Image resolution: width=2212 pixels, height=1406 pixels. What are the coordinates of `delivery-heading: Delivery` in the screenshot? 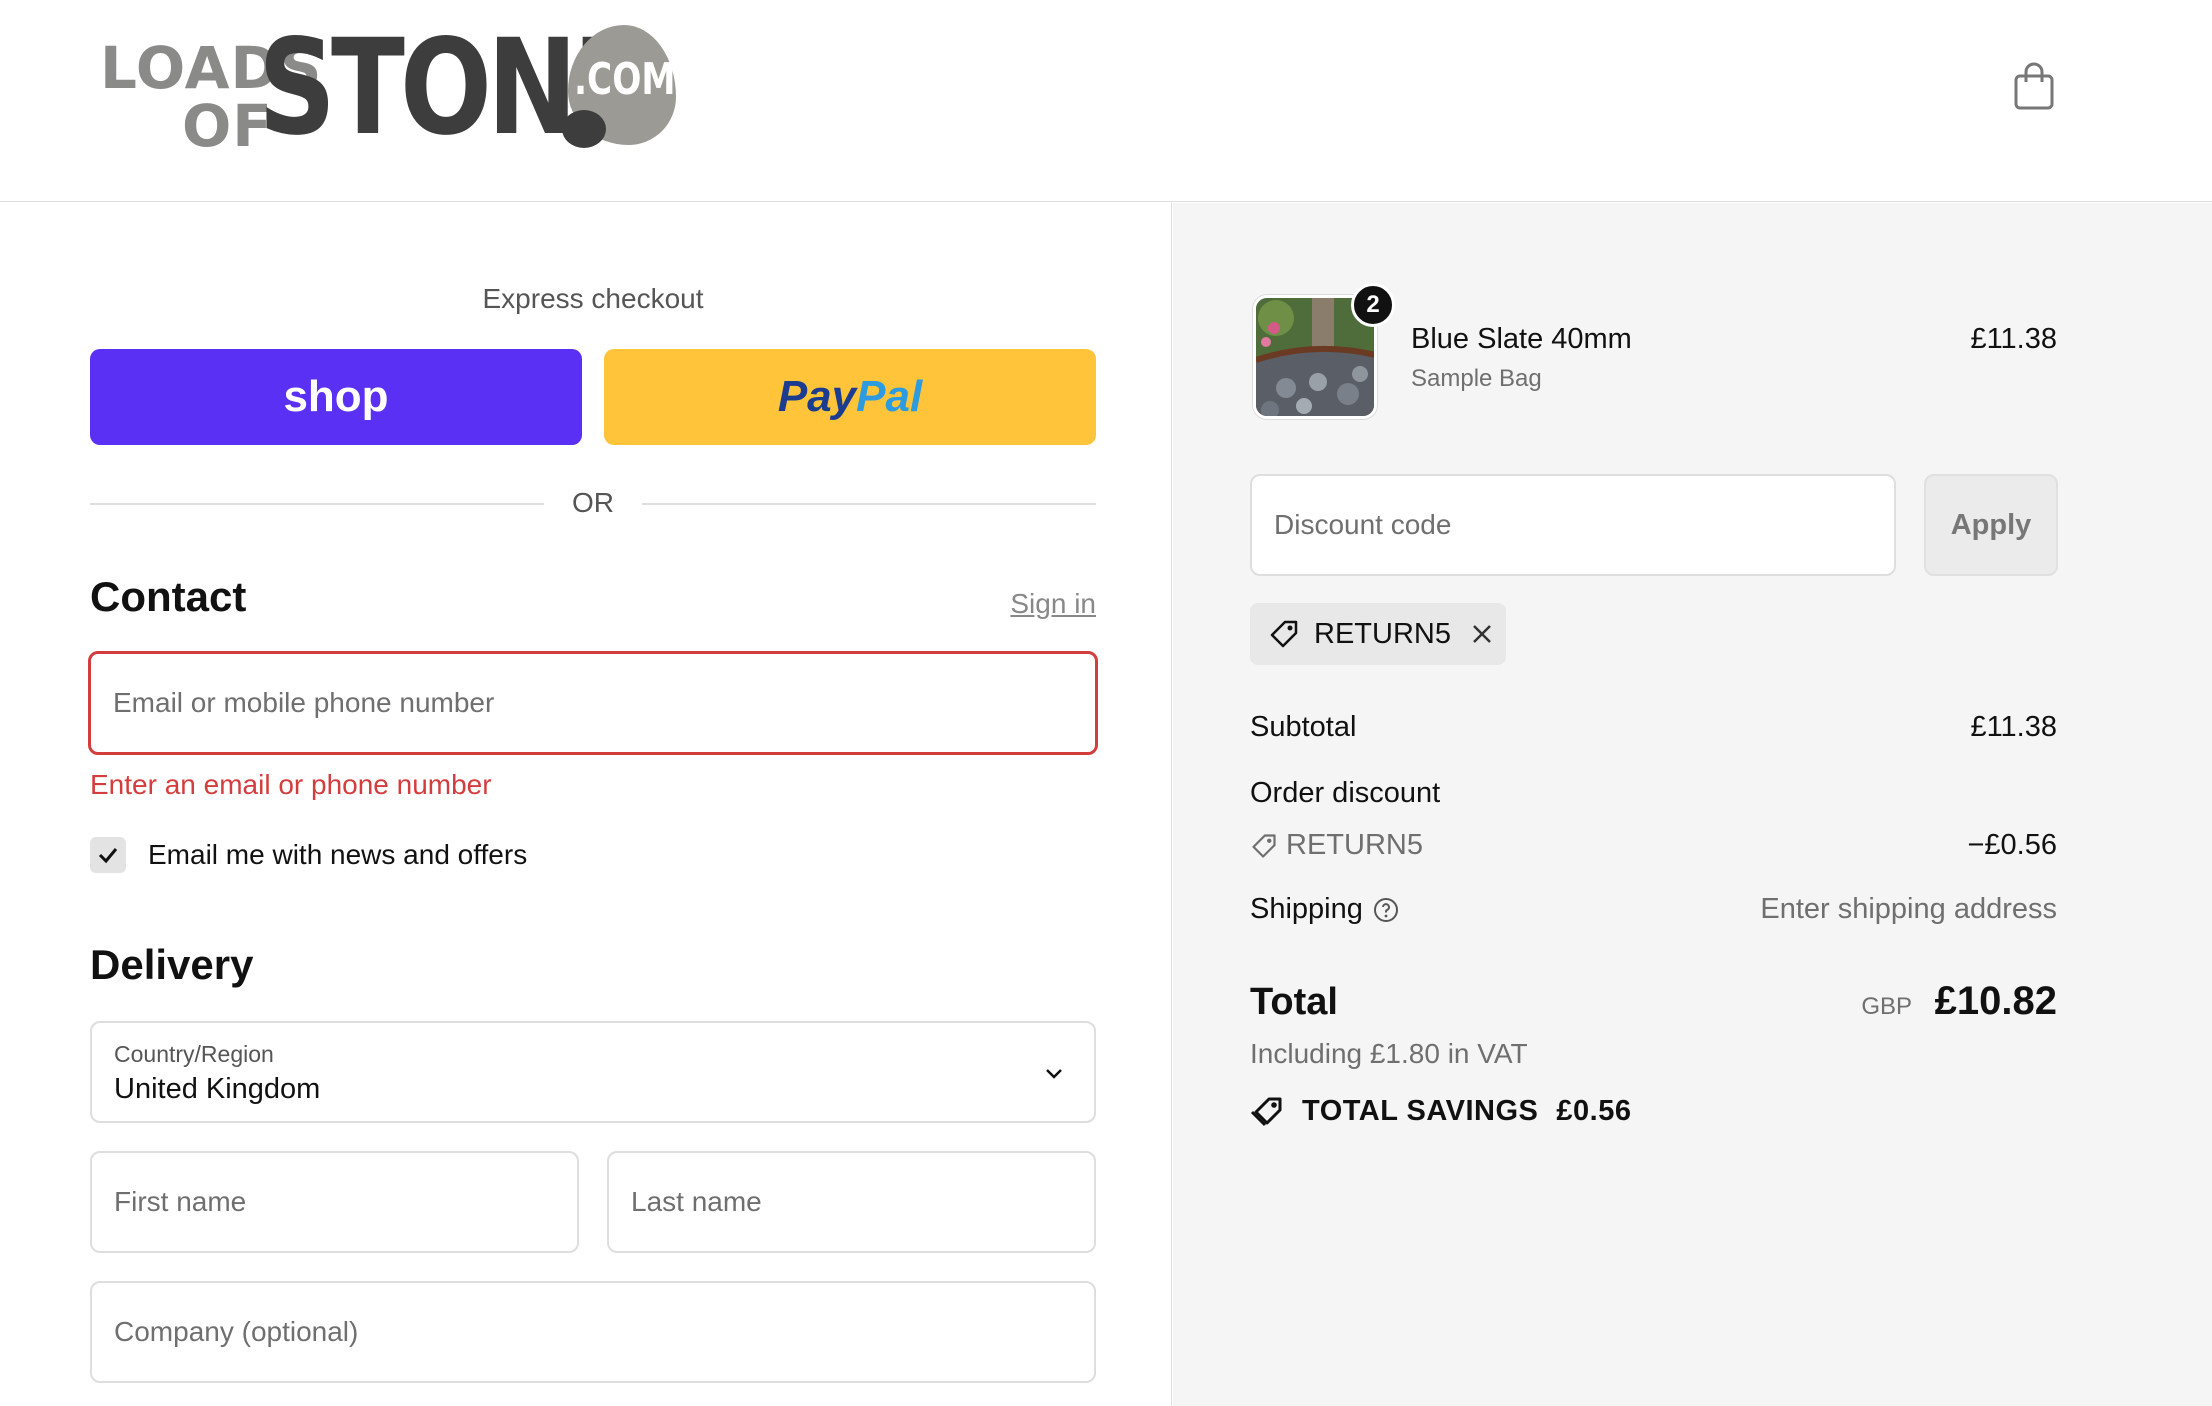 It's located at (172, 964).